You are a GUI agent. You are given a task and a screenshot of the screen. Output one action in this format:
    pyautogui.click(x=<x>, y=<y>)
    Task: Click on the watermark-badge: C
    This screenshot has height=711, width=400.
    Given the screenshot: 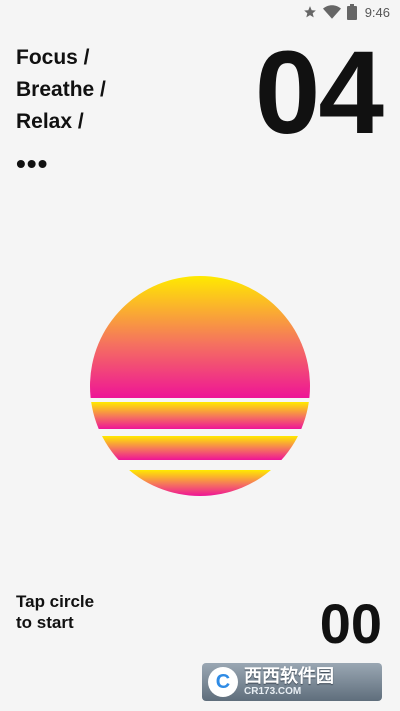 What is the action you would take?
    pyautogui.click(x=223, y=682)
    